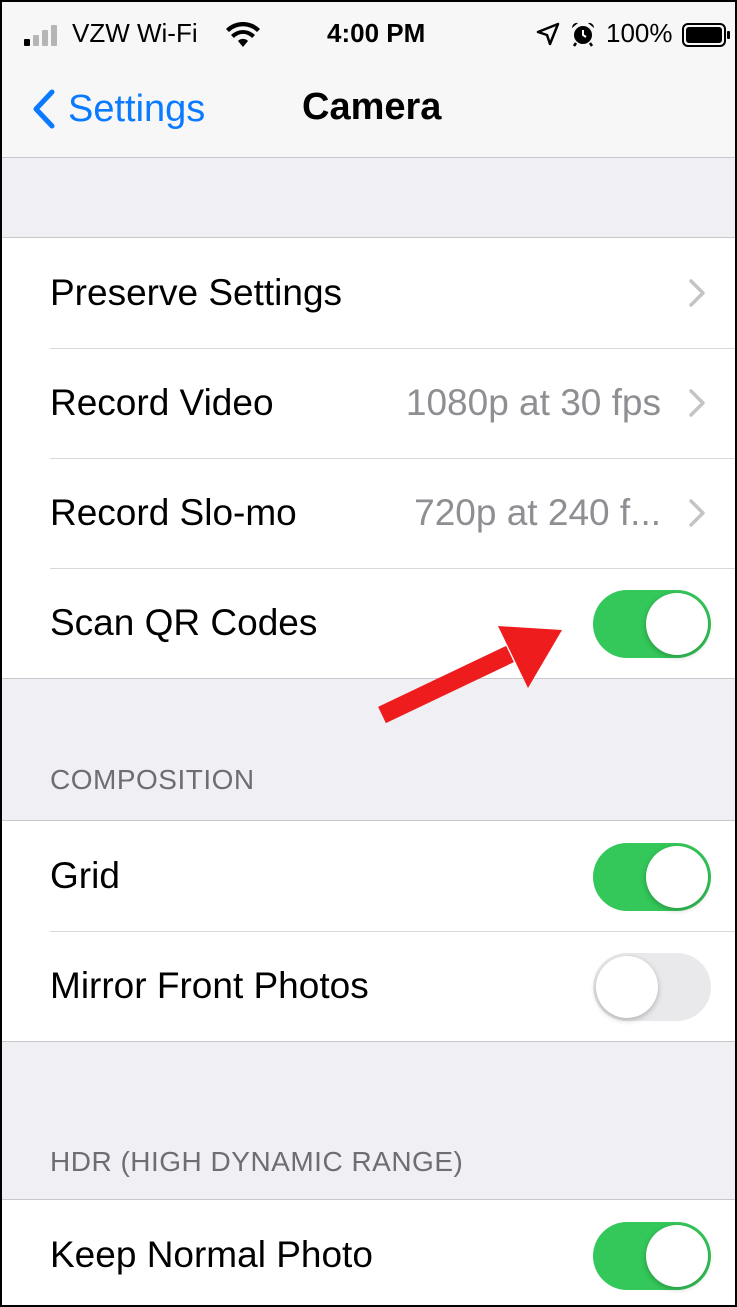 This screenshot has width=737, height=1307. What do you see at coordinates (44, 109) in the screenshot?
I see `chevron-left-icon` at bounding box center [44, 109].